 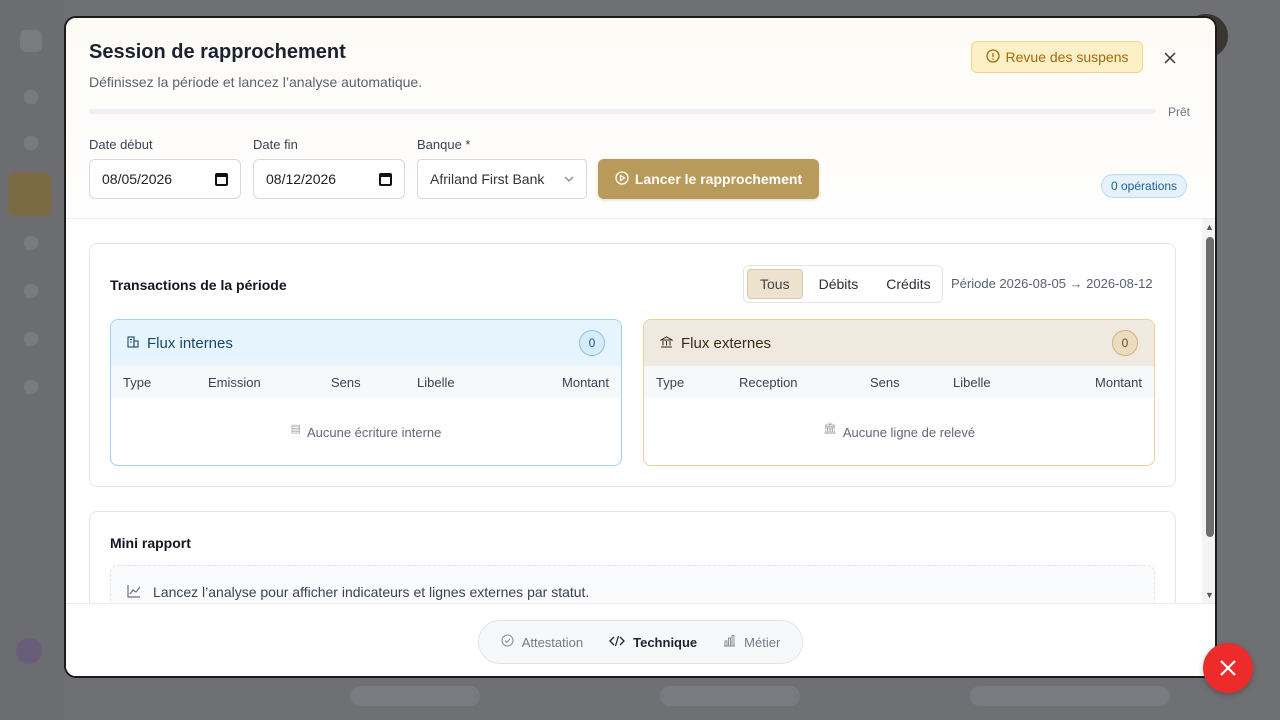 I want to click on tab-attestation: Attestation, so click(x=542, y=642).